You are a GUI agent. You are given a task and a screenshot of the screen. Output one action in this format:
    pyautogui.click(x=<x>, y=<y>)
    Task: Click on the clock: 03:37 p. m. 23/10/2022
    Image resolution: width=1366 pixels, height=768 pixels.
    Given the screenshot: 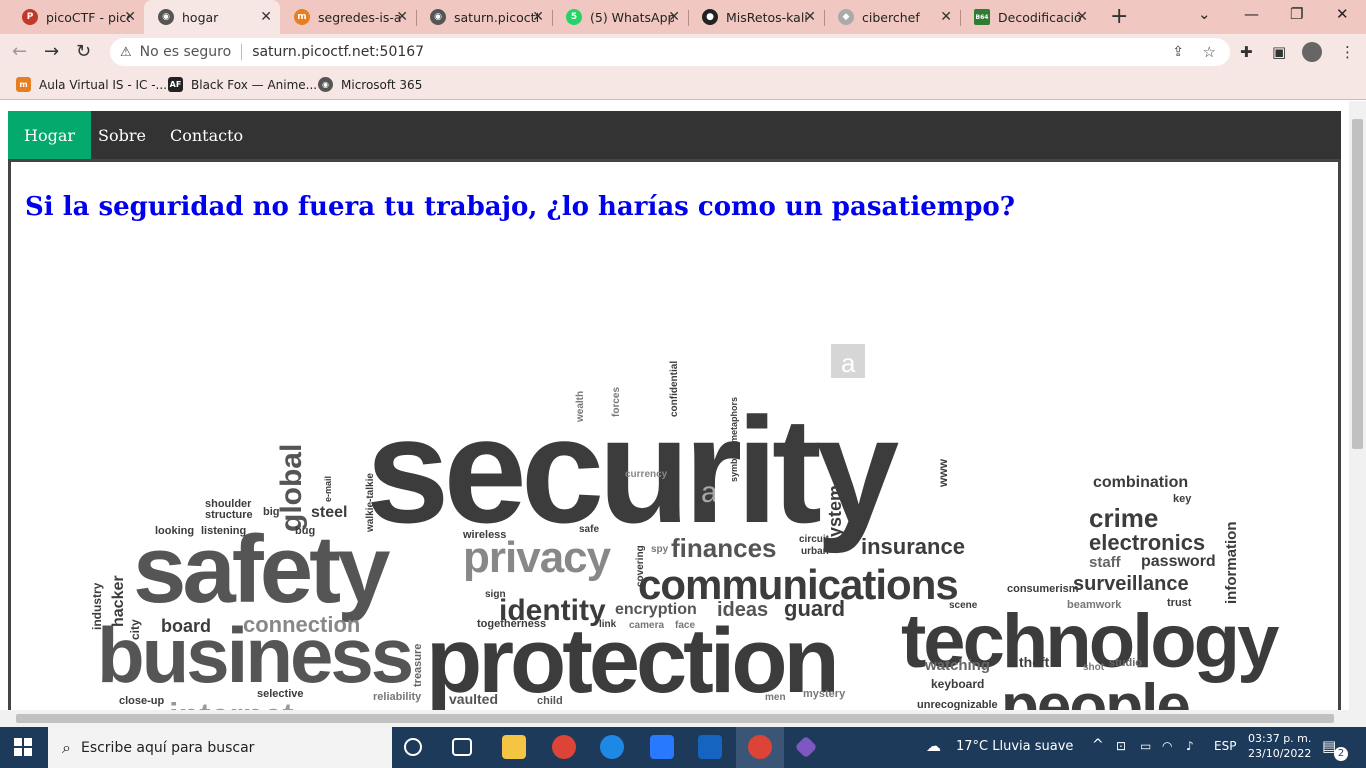 What is the action you would take?
    pyautogui.click(x=1279, y=746)
    